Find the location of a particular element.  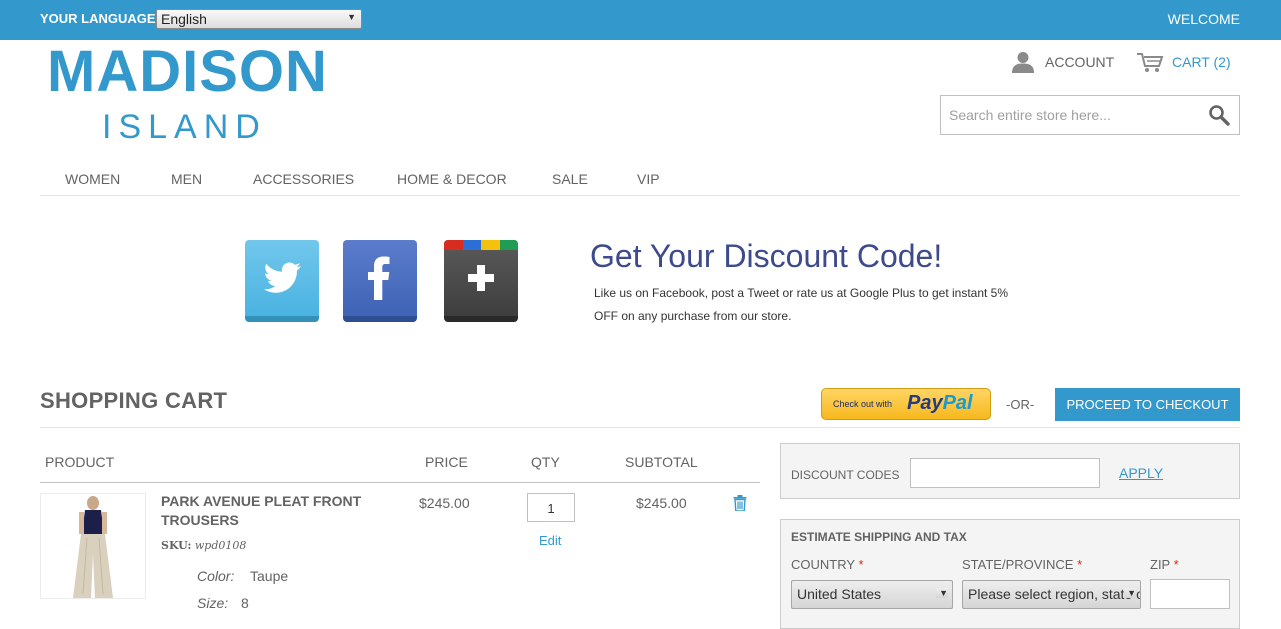

column-header-qty: QTY is located at coordinates (545, 462).